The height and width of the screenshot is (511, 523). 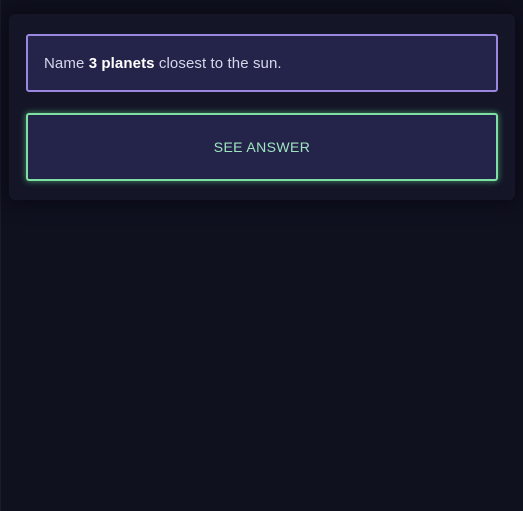 What do you see at coordinates (262, 147) in the screenshot?
I see `see-answer-button: SEE ANSWER` at bounding box center [262, 147].